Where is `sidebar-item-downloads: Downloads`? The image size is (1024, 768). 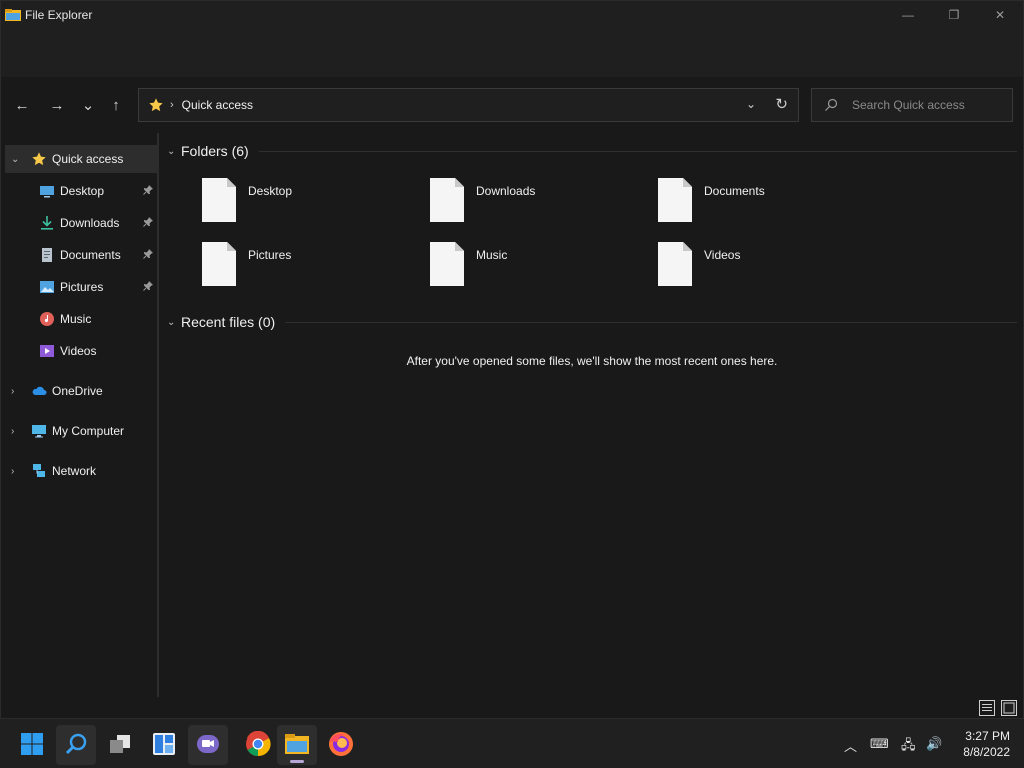 sidebar-item-downloads: Downloads is located at coordinates (81, 223).